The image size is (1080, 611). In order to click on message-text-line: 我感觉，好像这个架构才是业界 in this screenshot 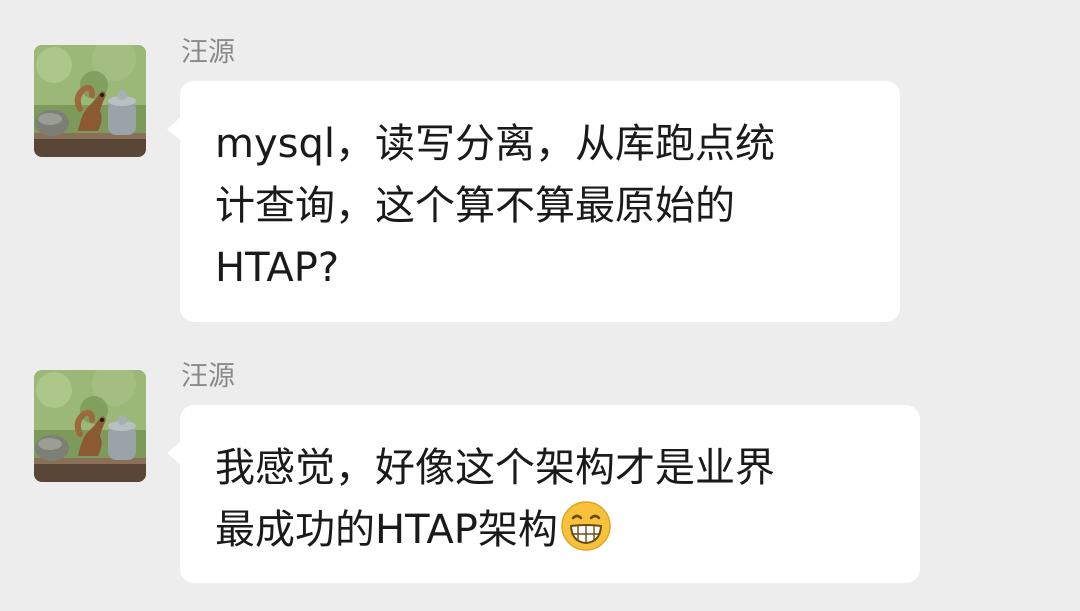, I will do `click(495, 468)`.